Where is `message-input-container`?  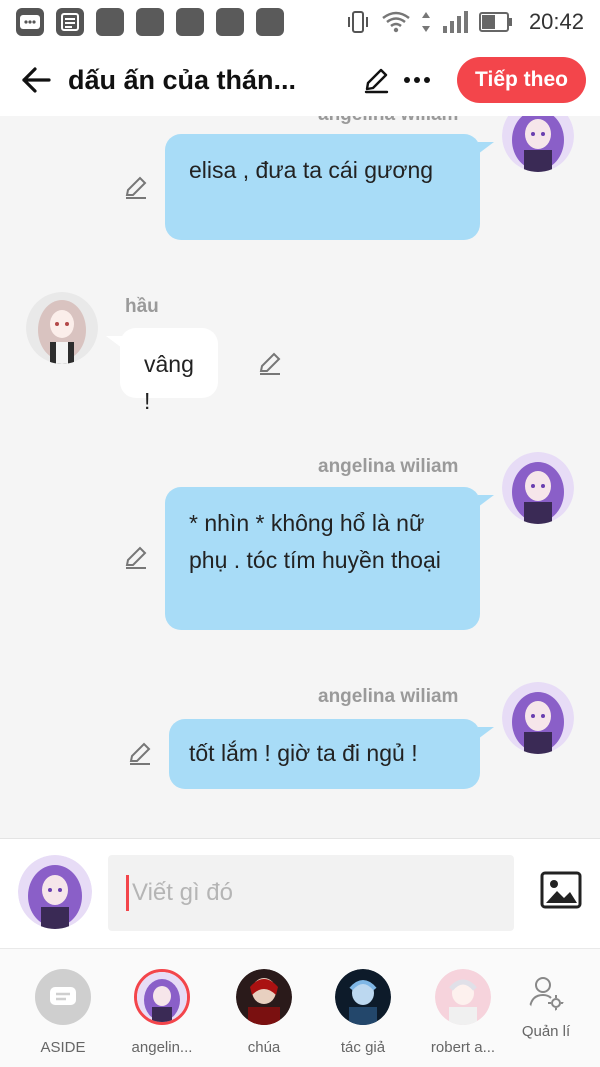
message-input-container is located at coordinates (311, 893).